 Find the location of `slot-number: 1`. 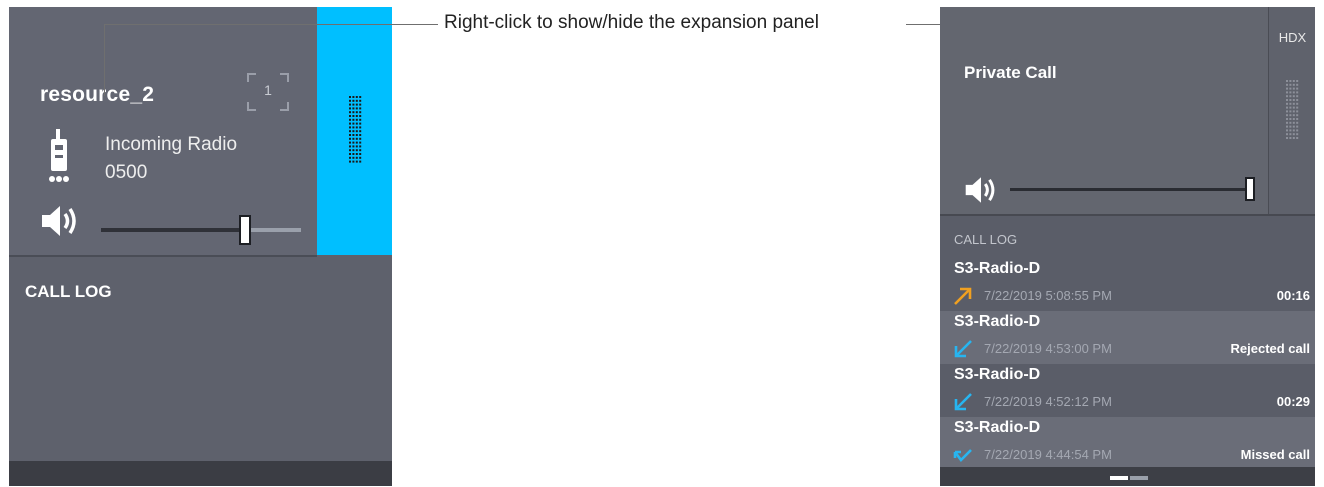

slot-number: 1 is located at coordinates (268, 90).